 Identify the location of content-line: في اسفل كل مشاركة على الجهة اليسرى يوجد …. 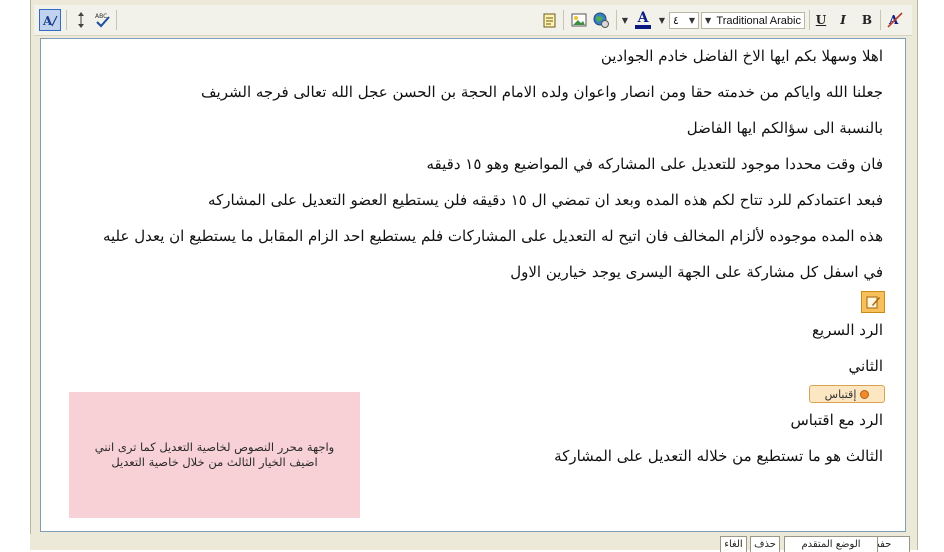
(696, 272).